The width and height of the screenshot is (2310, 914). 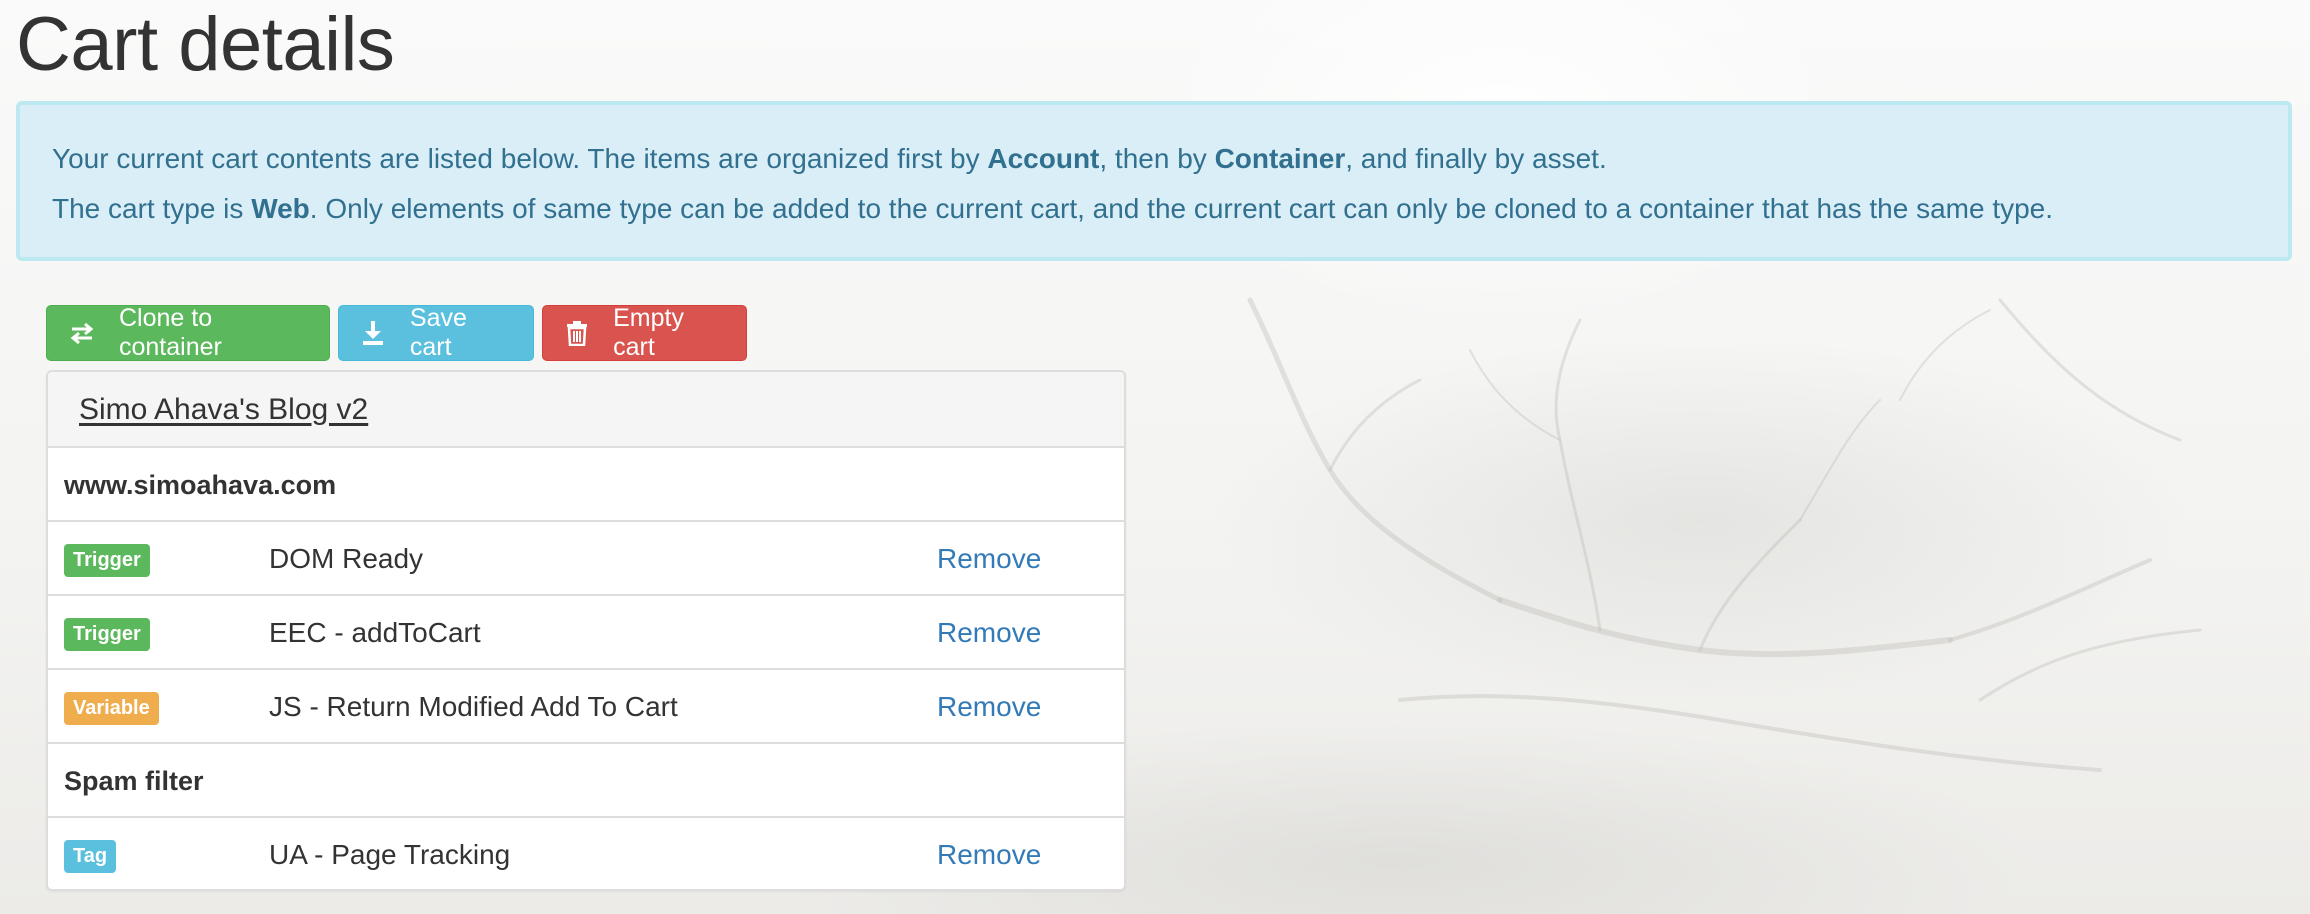 What do you see at coordinates (1043, 158) in the screenshot?
I see `alert-account-emphasis: Account` at bounding box center [1043, 158].